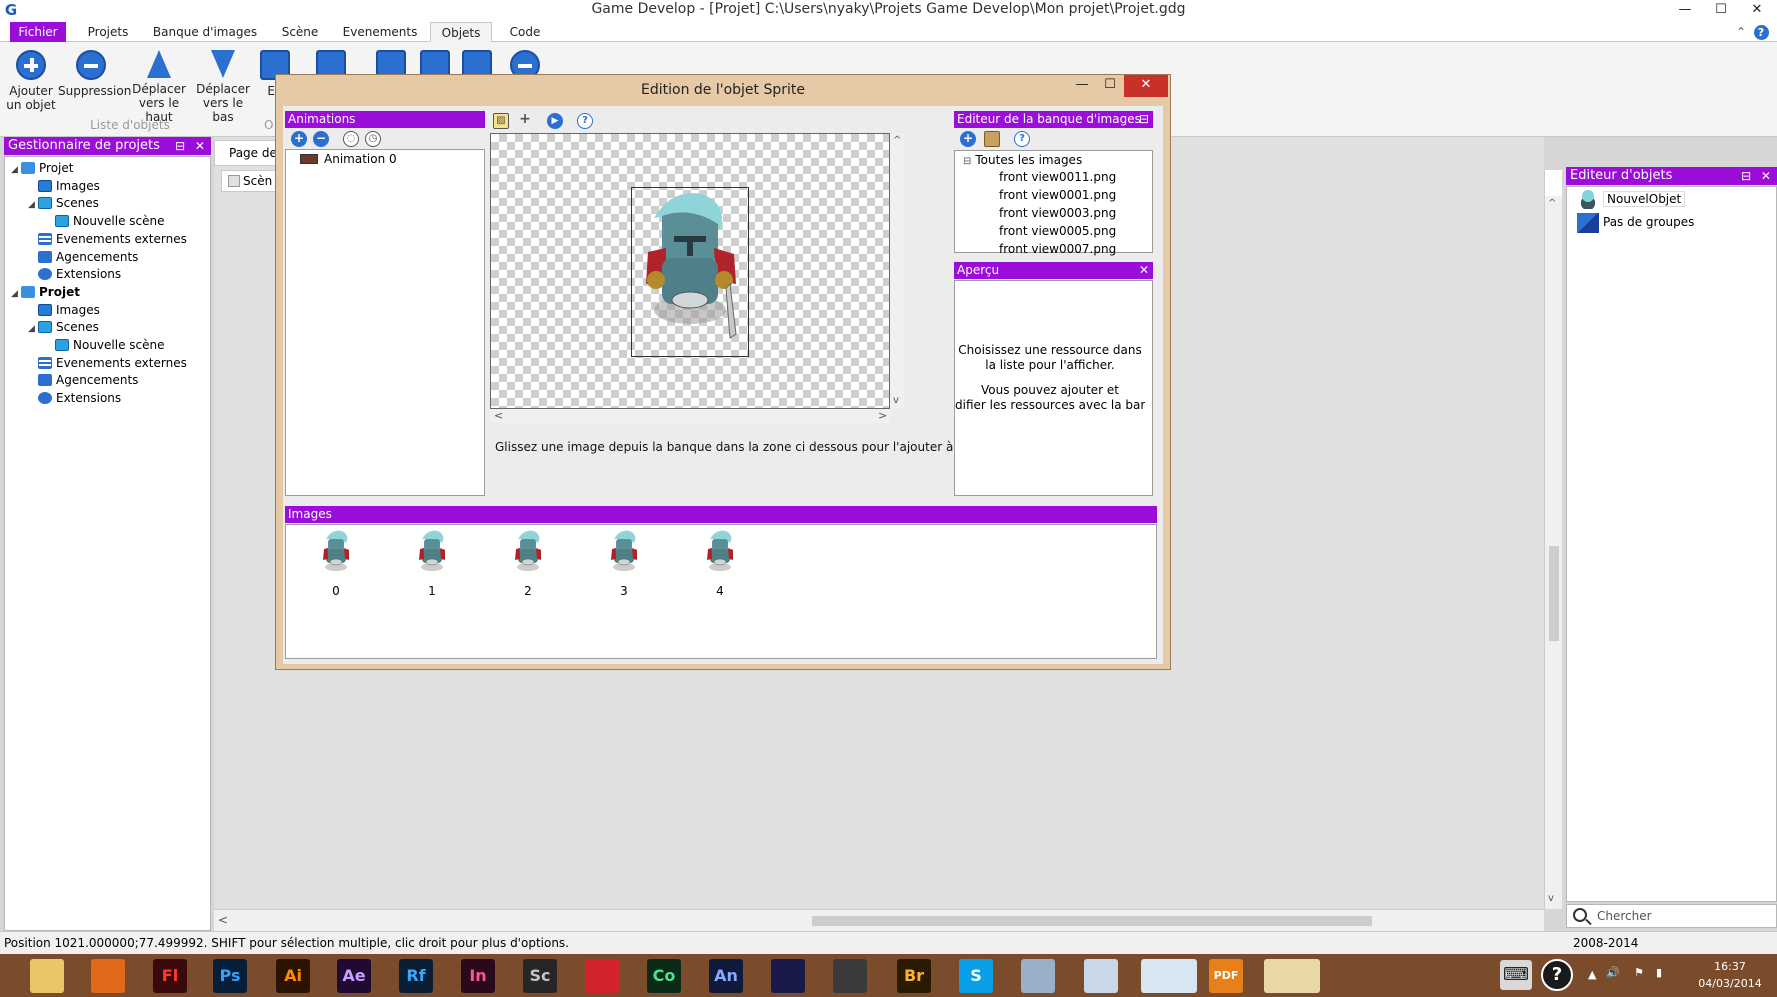 The height and width of the screenshot is (997, 1777). What do you see at coordinates (501, 121) in the screenshot?
I see `edit-mask-icon: ▨` at bounding box center [501, 121].